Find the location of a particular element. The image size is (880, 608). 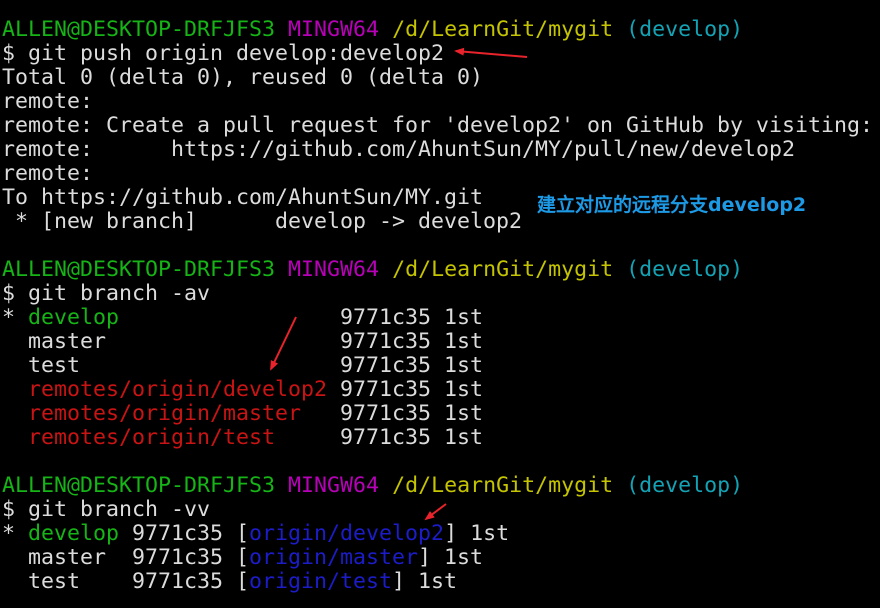

terminal-line: remotes/origin/test 9771c35 1st is located at coordinates (441, 438).